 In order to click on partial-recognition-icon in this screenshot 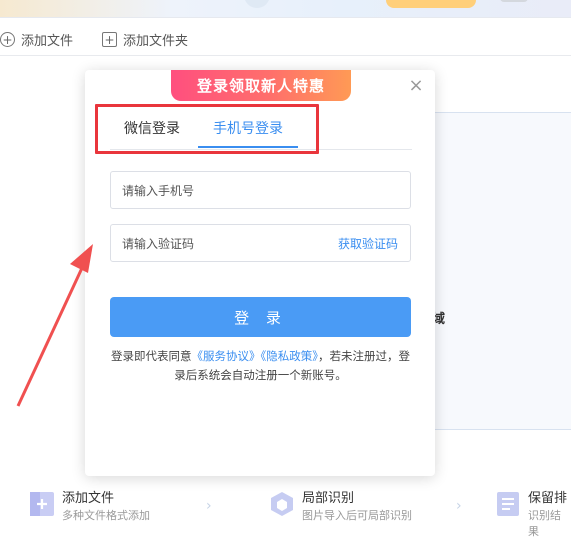, I will do `click(282, 504)`.